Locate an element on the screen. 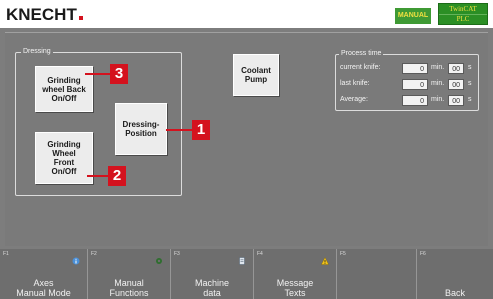  f4-message-texts-button: F4 Message Texts is located at coordinates (295, 274).